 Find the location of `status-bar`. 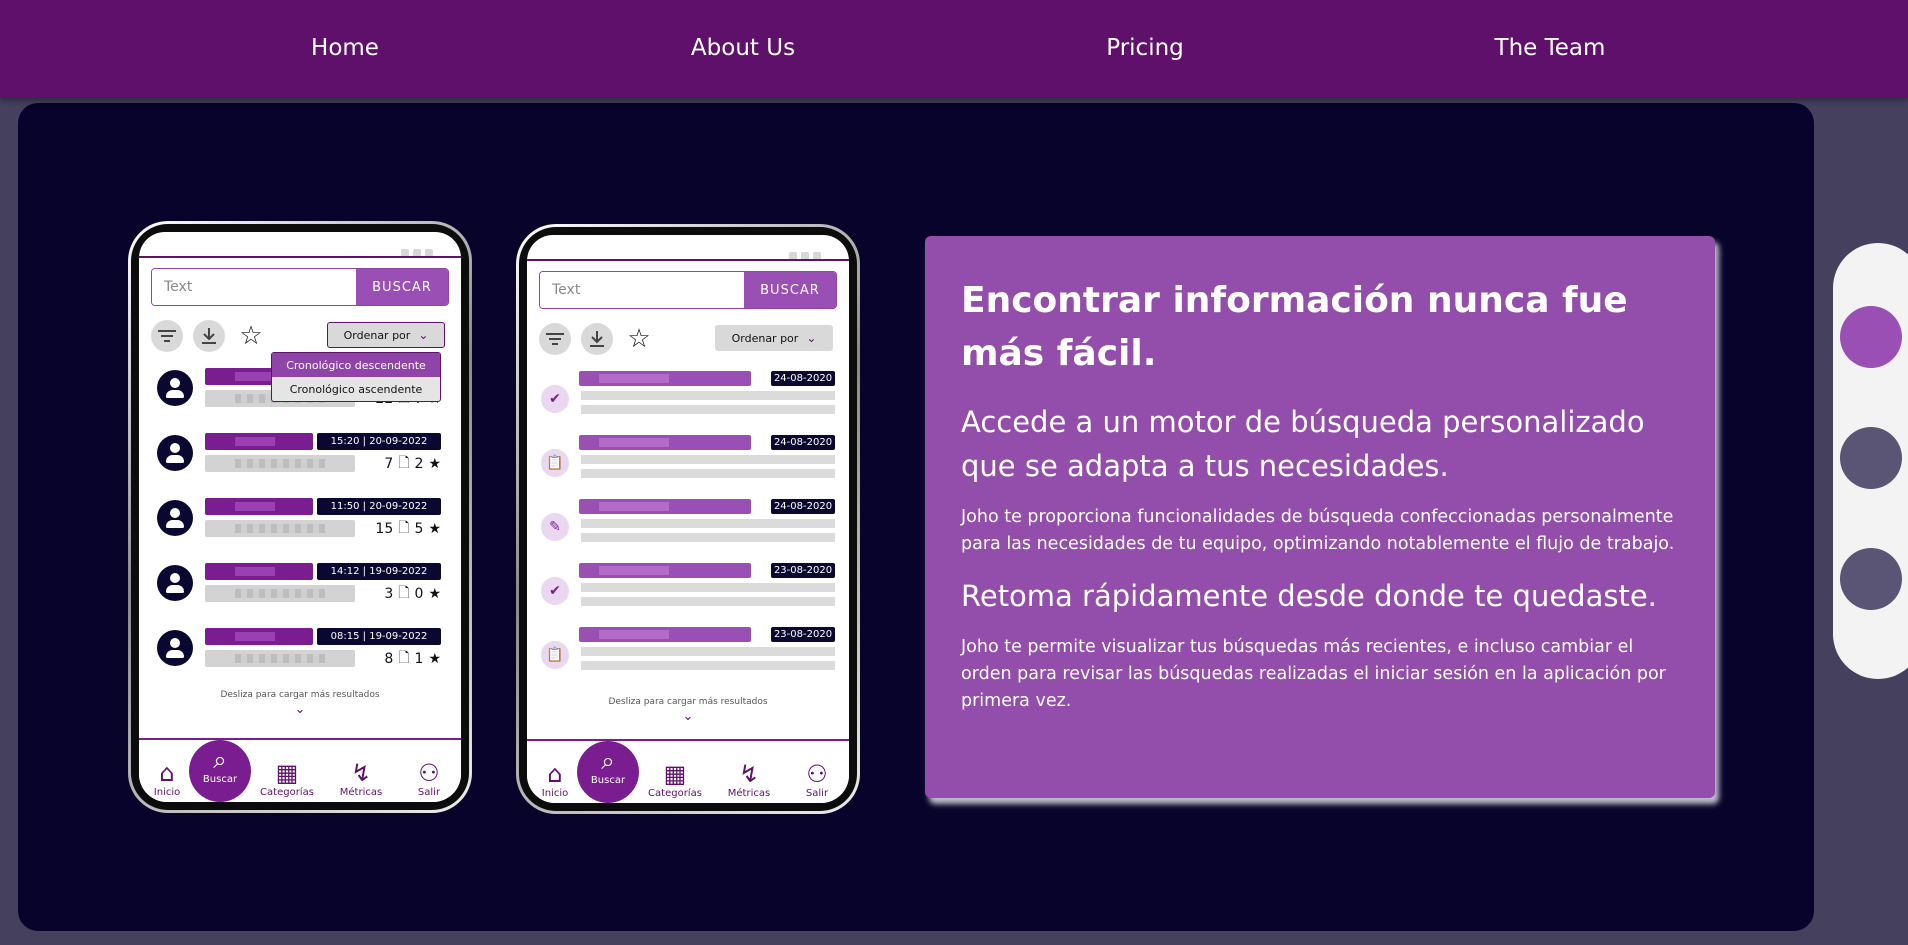

status-bar is located at coordinates (807, 252).